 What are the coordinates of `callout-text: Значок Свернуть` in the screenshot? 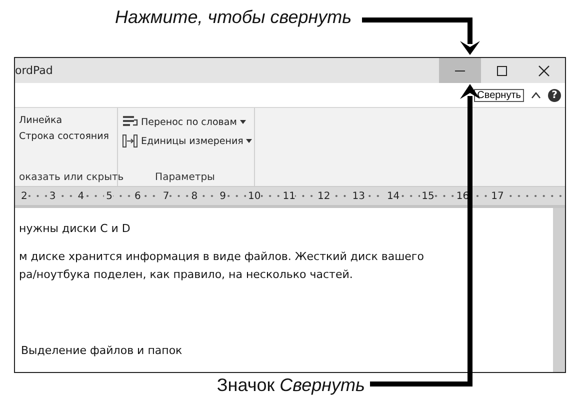 It's located at (290, 385).